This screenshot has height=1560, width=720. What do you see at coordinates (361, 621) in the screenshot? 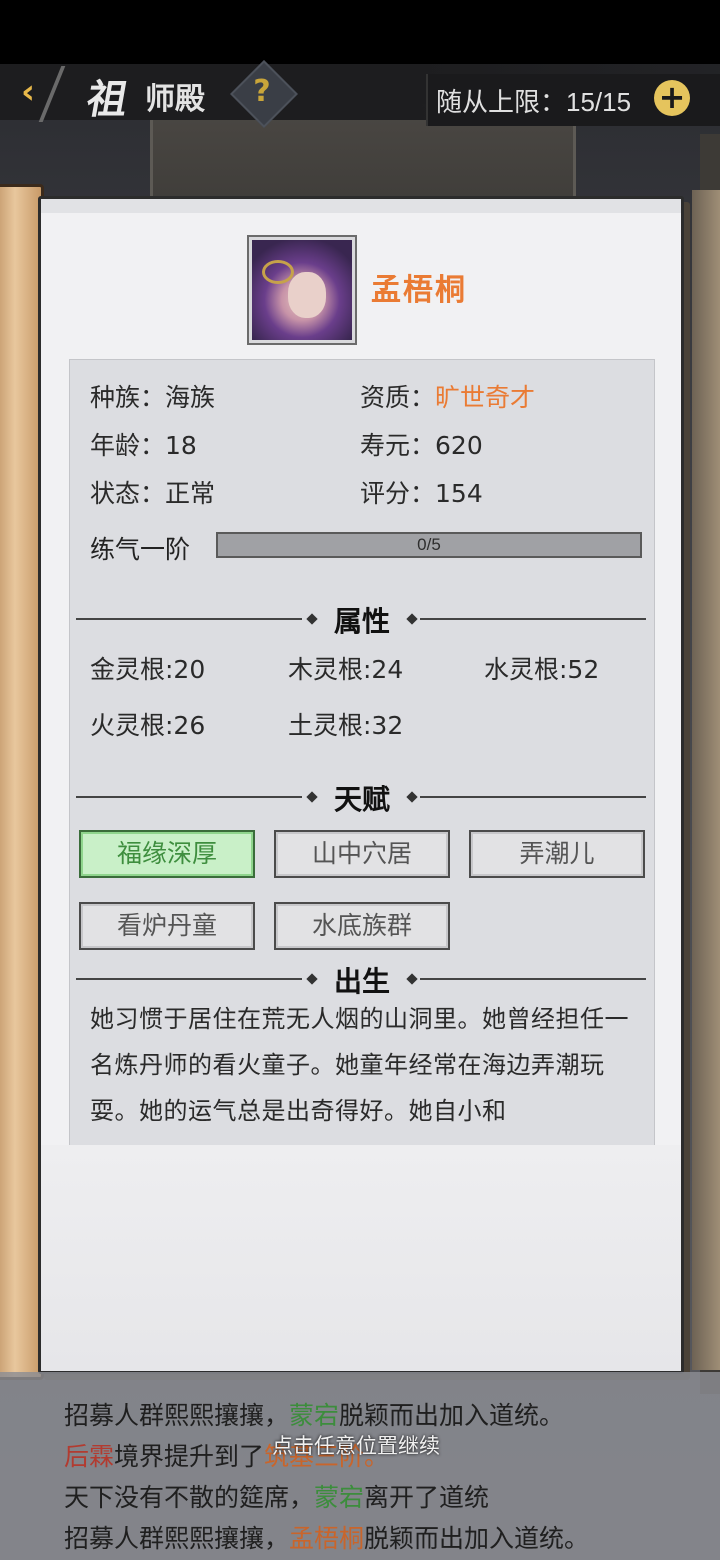
I see `attributes-title: 属性` at bounding box center [361, 621].